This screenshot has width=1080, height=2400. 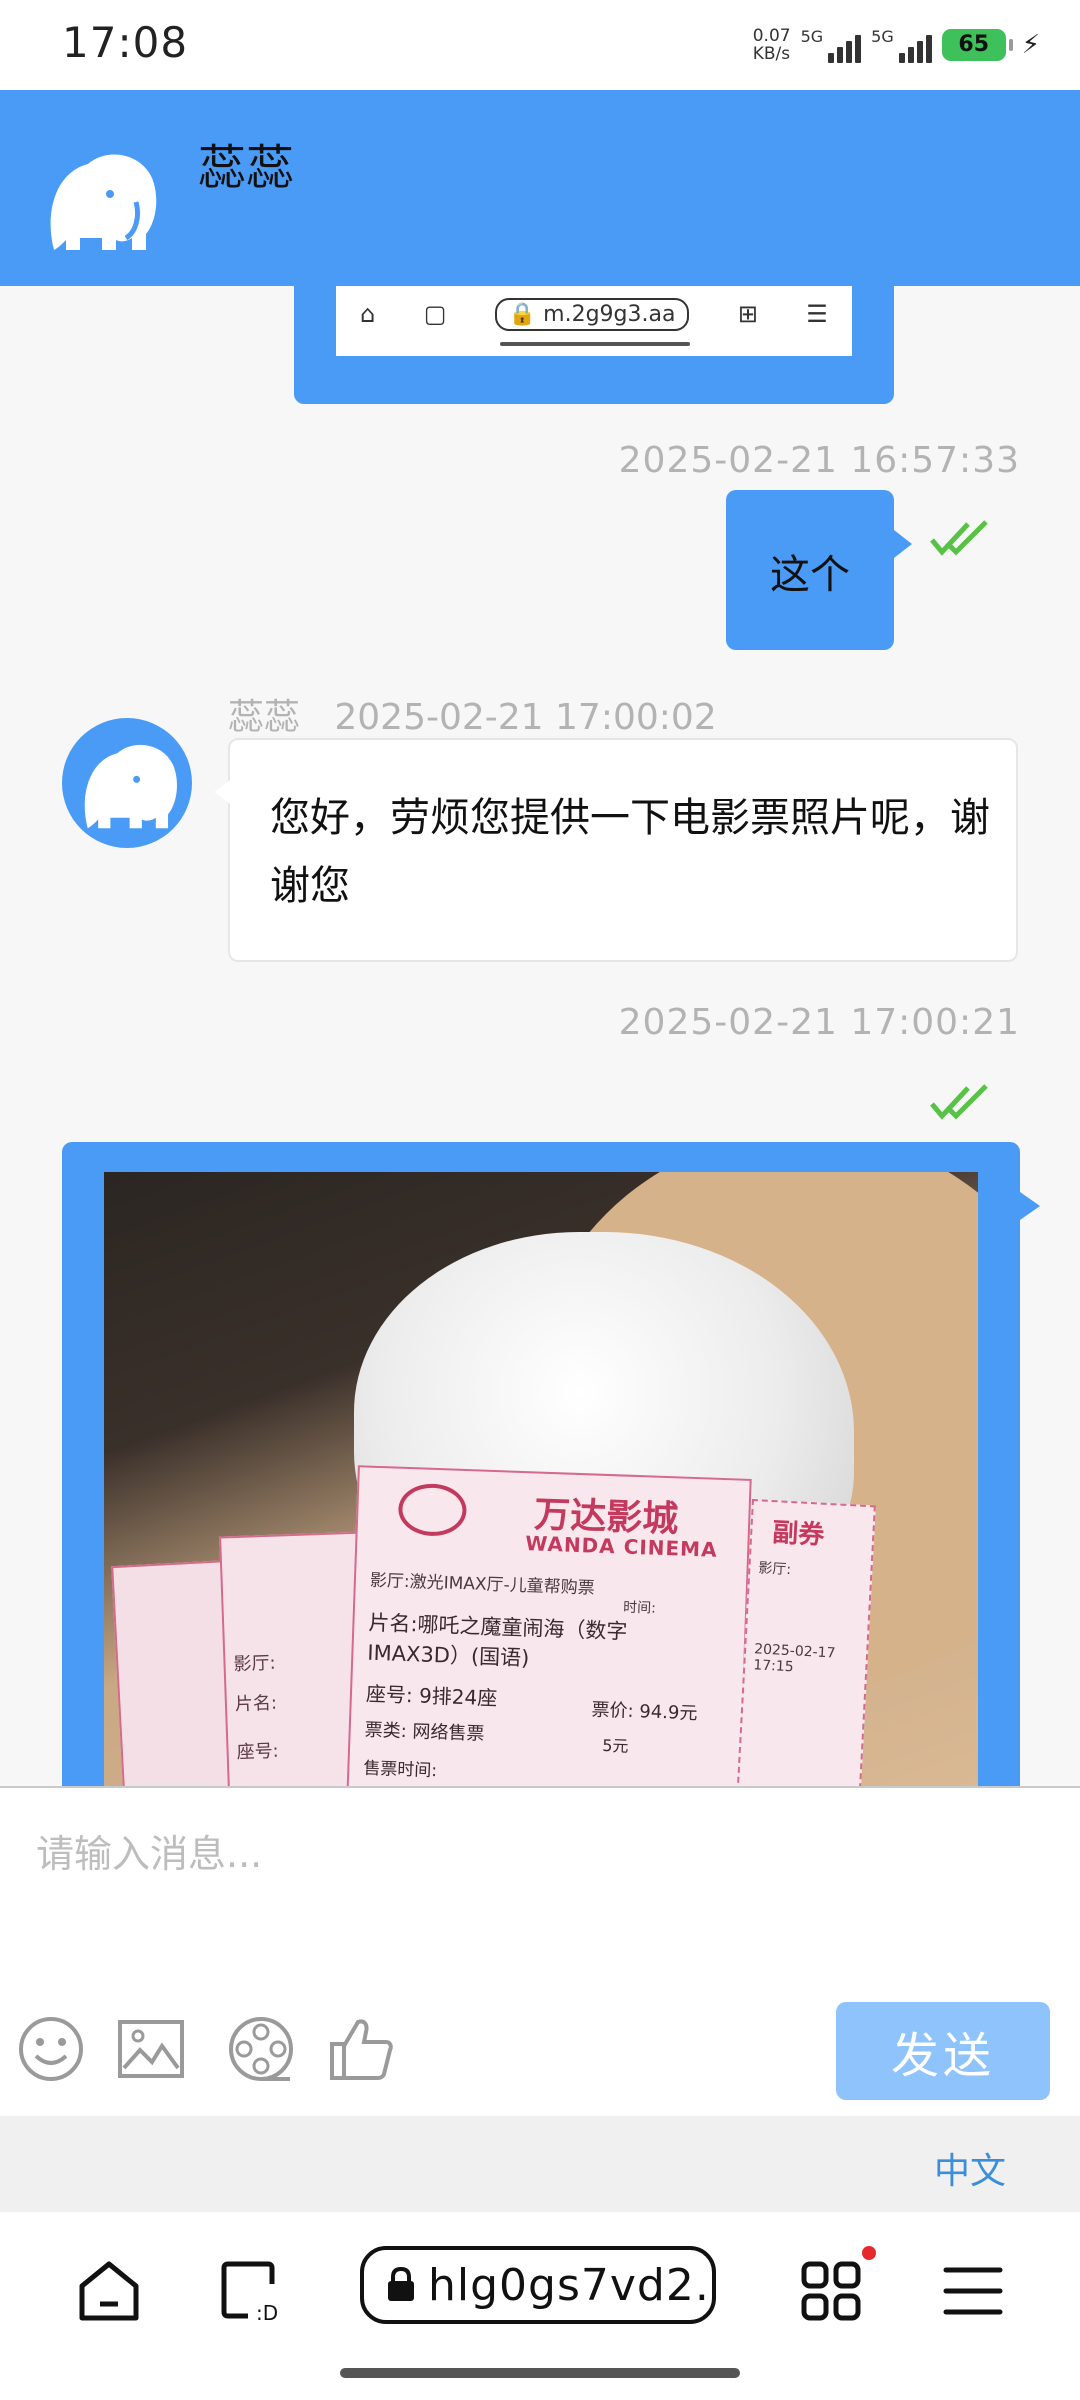 What do you see at coordinates (977, 45) in the screenshot?
I see `battery-icon: 65` at bounding box center [977, 45].